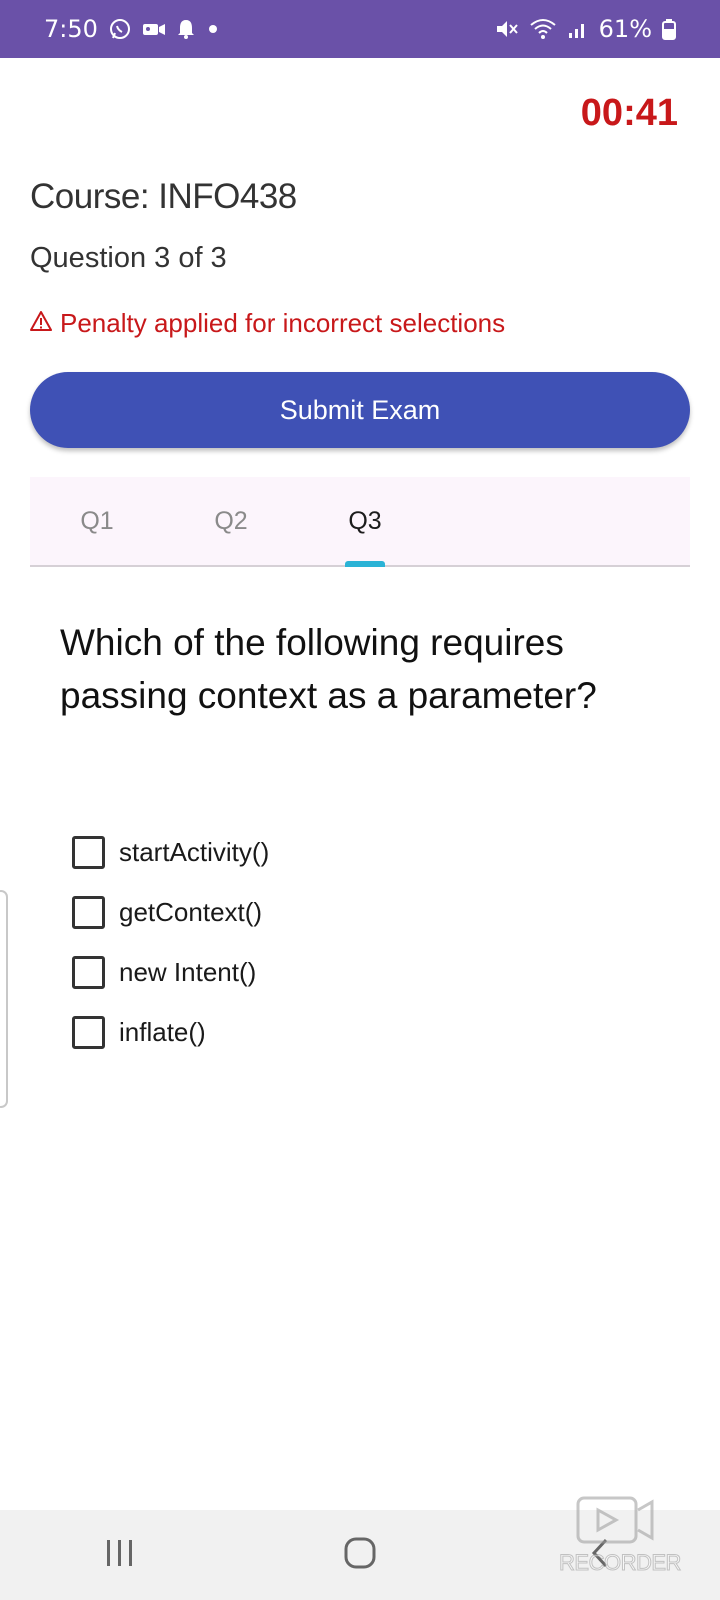 The width and height of the screenshot is (720, 1600). What do you see at coordinates (4, 999) in the screenshot?
I see `edge-panel-handle` at bounding box center [4, 999].